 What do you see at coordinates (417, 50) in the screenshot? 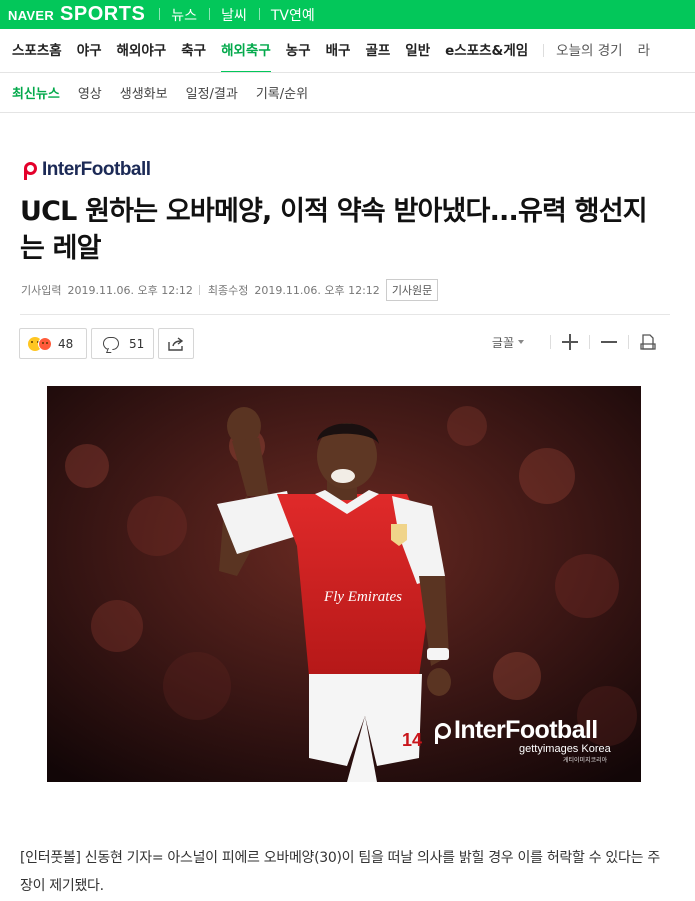
I see `nav-item-general: 일반` at bounding box center [417, 50].